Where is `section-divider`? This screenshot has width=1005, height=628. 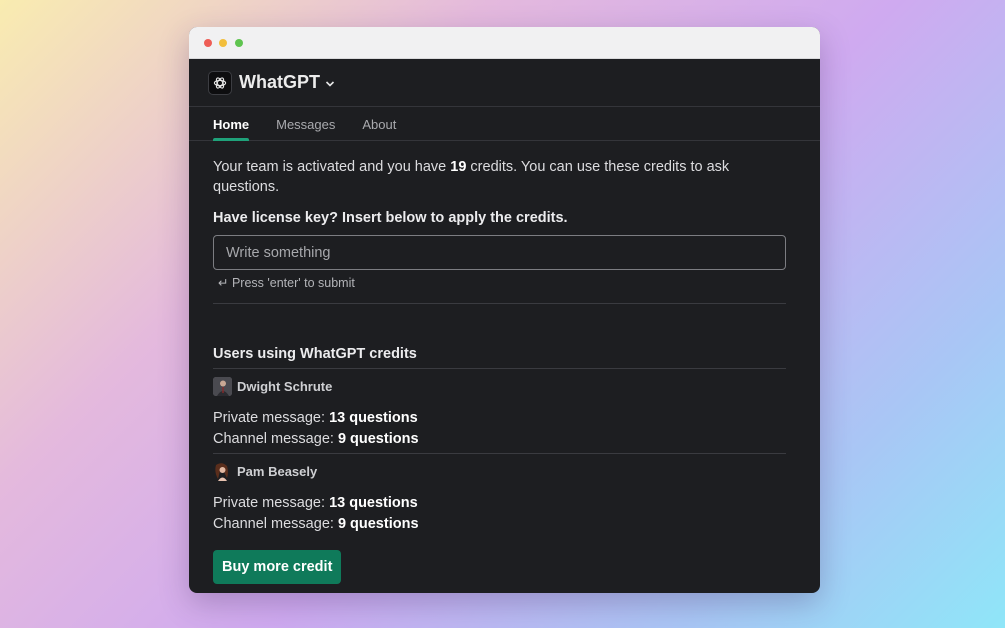 section-divider is located at coordinates (499, 303).